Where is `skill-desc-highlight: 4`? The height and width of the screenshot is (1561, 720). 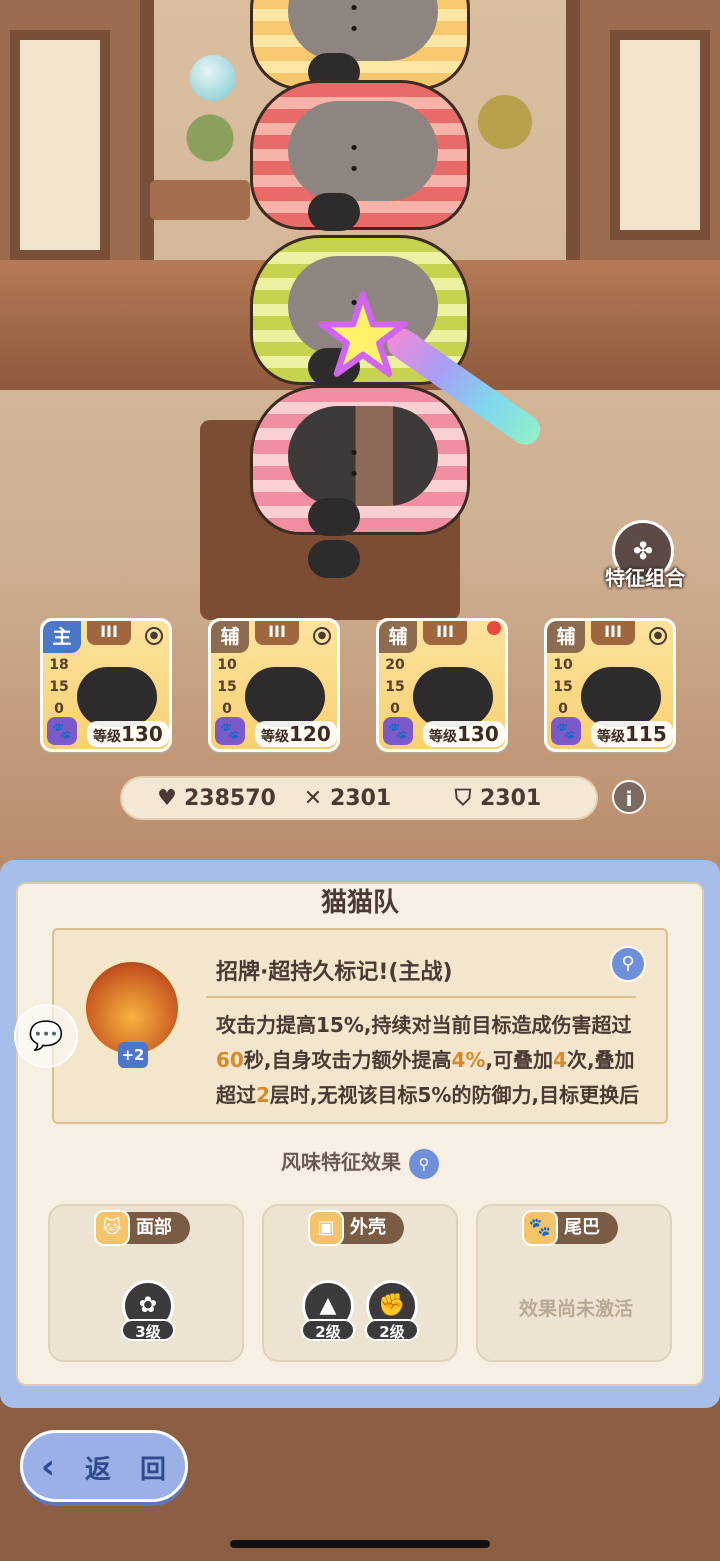 skill-desc-highlight: 4 is located at coordinates (560, 1060).